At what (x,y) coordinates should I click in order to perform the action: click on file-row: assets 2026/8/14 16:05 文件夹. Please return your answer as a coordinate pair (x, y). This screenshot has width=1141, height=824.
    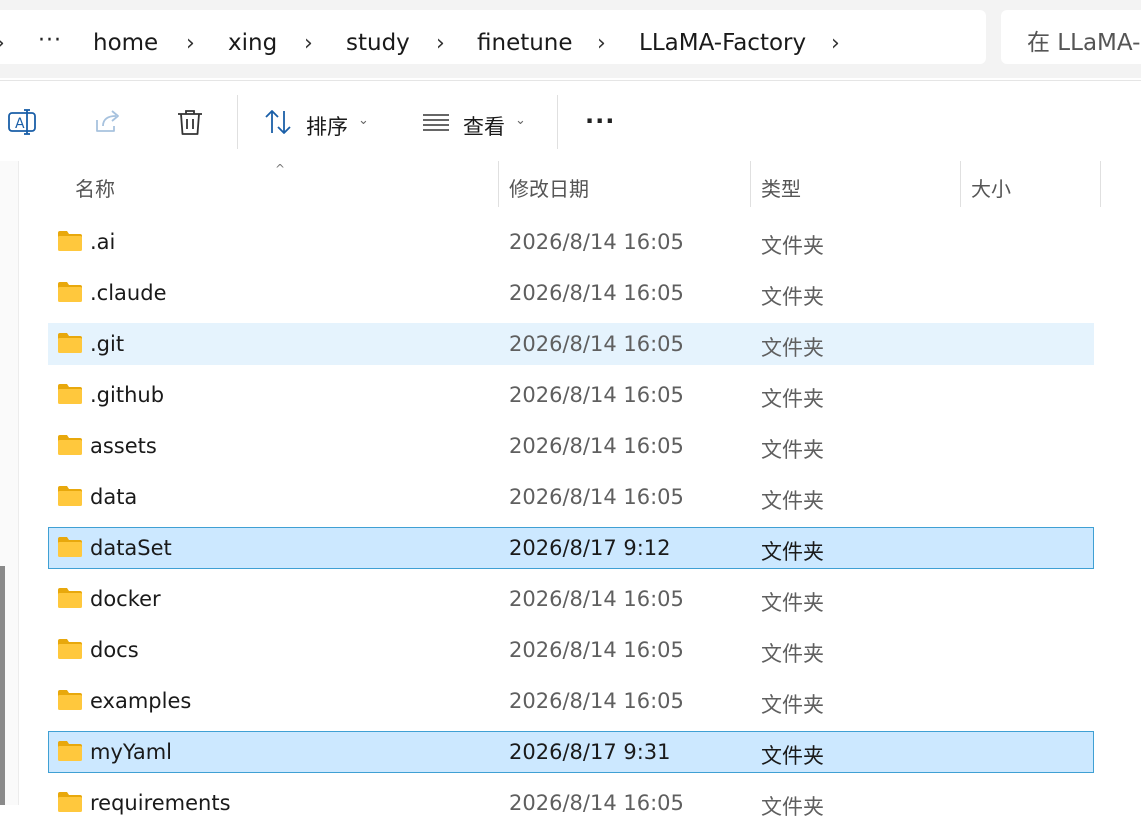
    Looking at the image, I should click on (571, 446).